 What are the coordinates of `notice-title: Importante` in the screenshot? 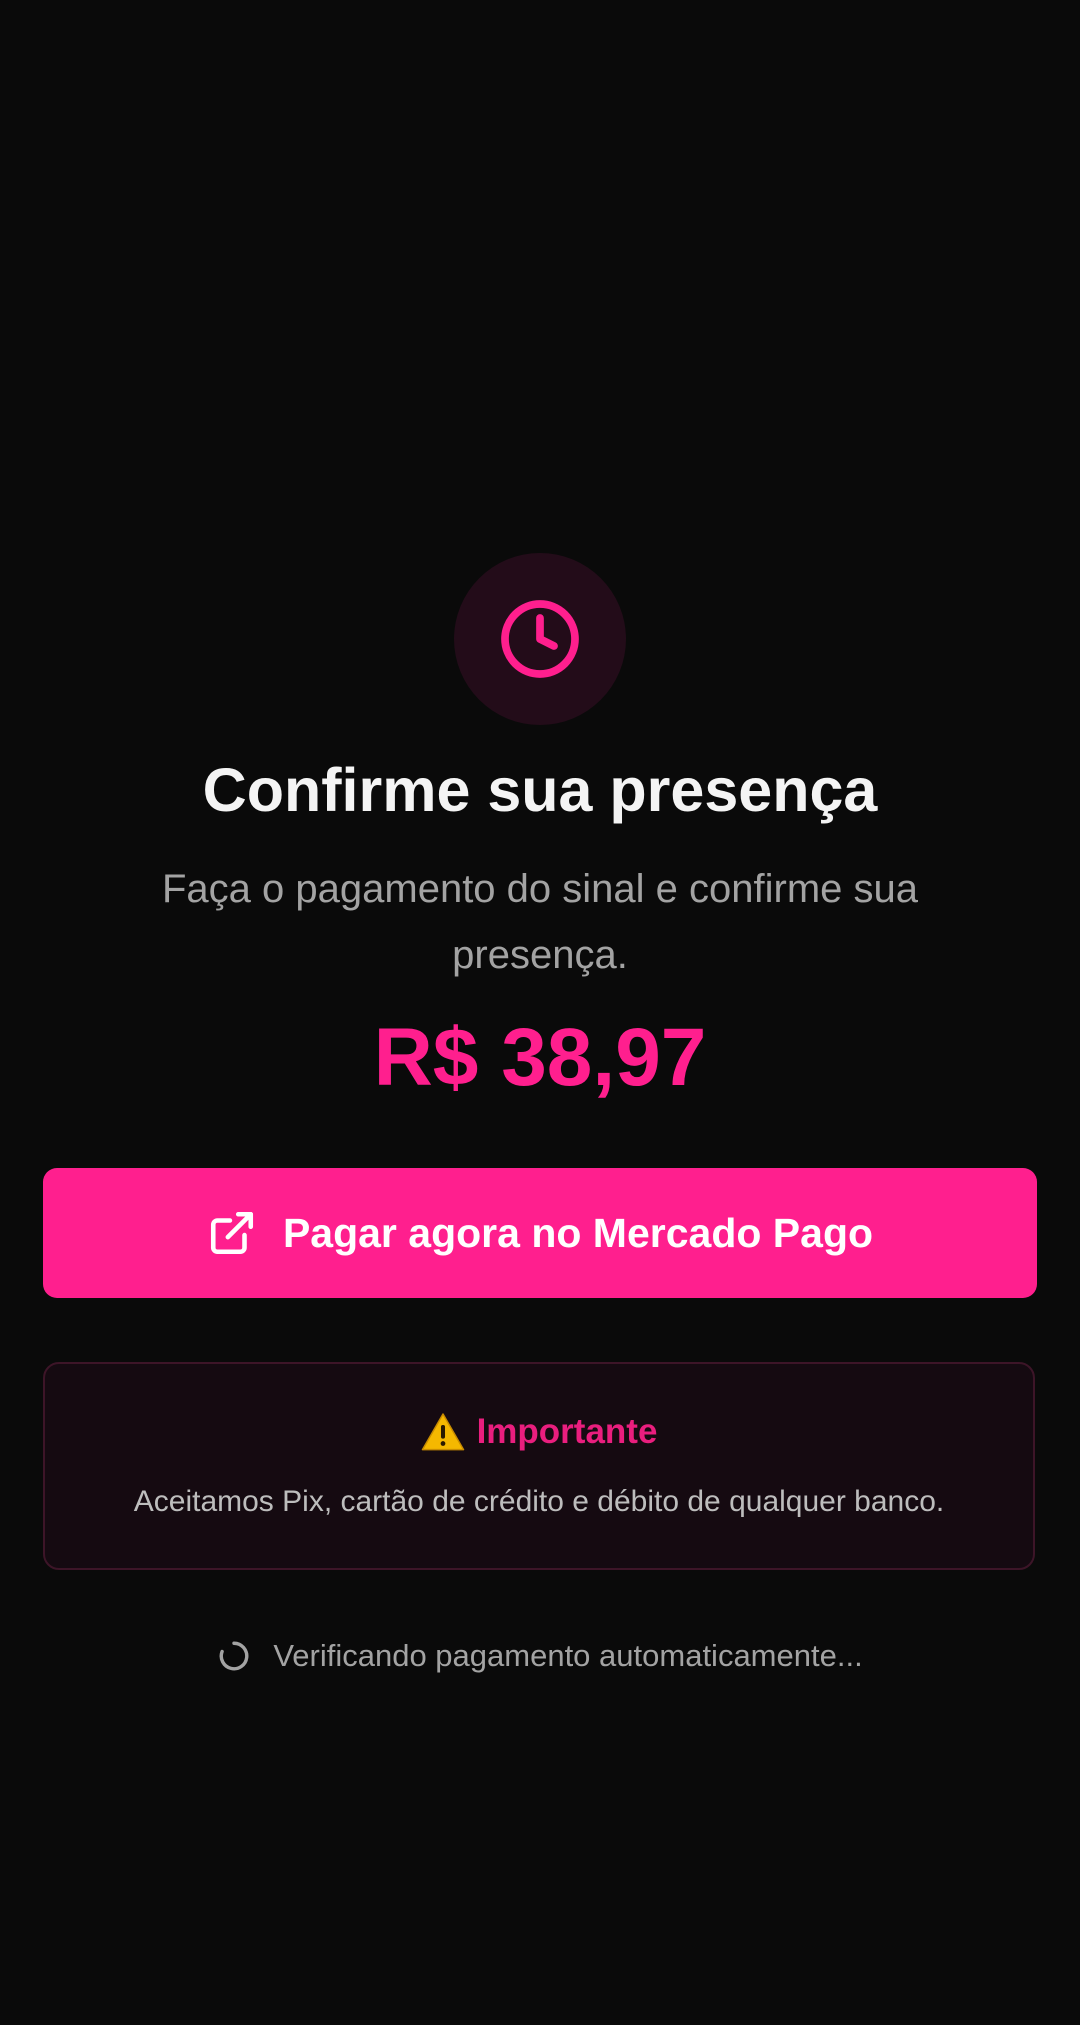 It's located at (567, 1431).